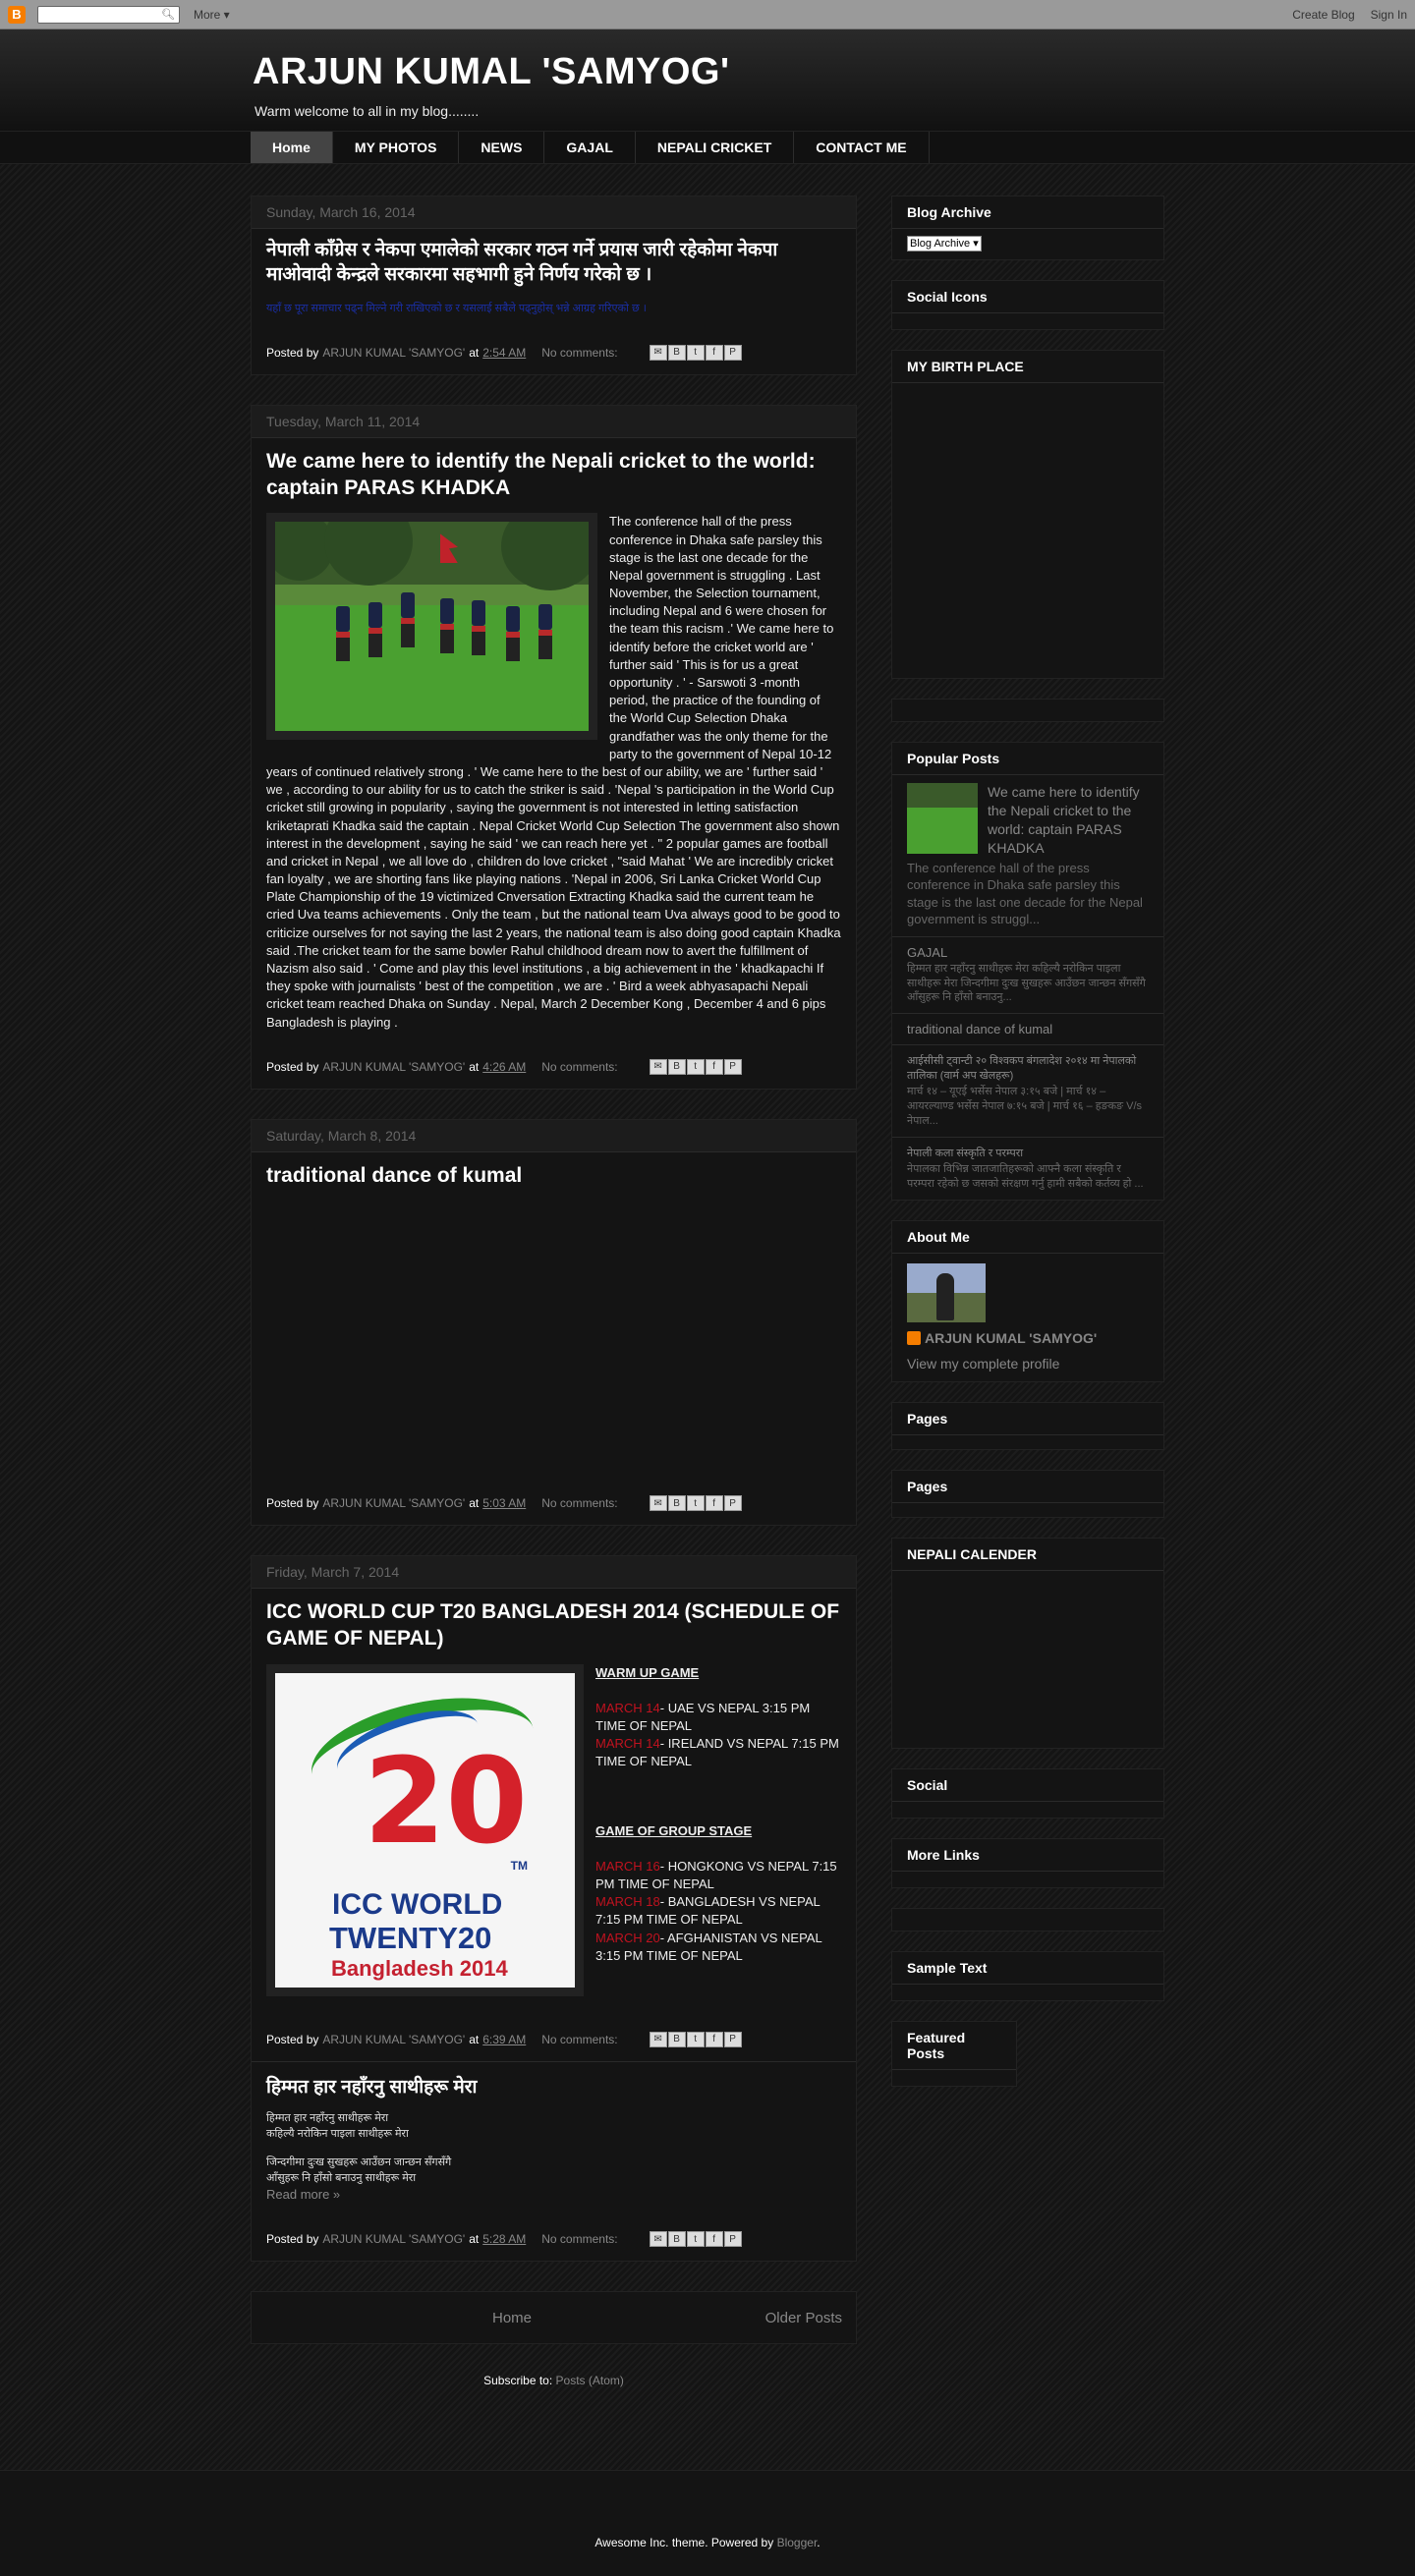 The height and width of the screenshot is (2576, 1415). What do you see at coordinates (212, 15) in the screenshot?
I see `navbar-more-menu: More ▾` at bounding box center [212, 15].